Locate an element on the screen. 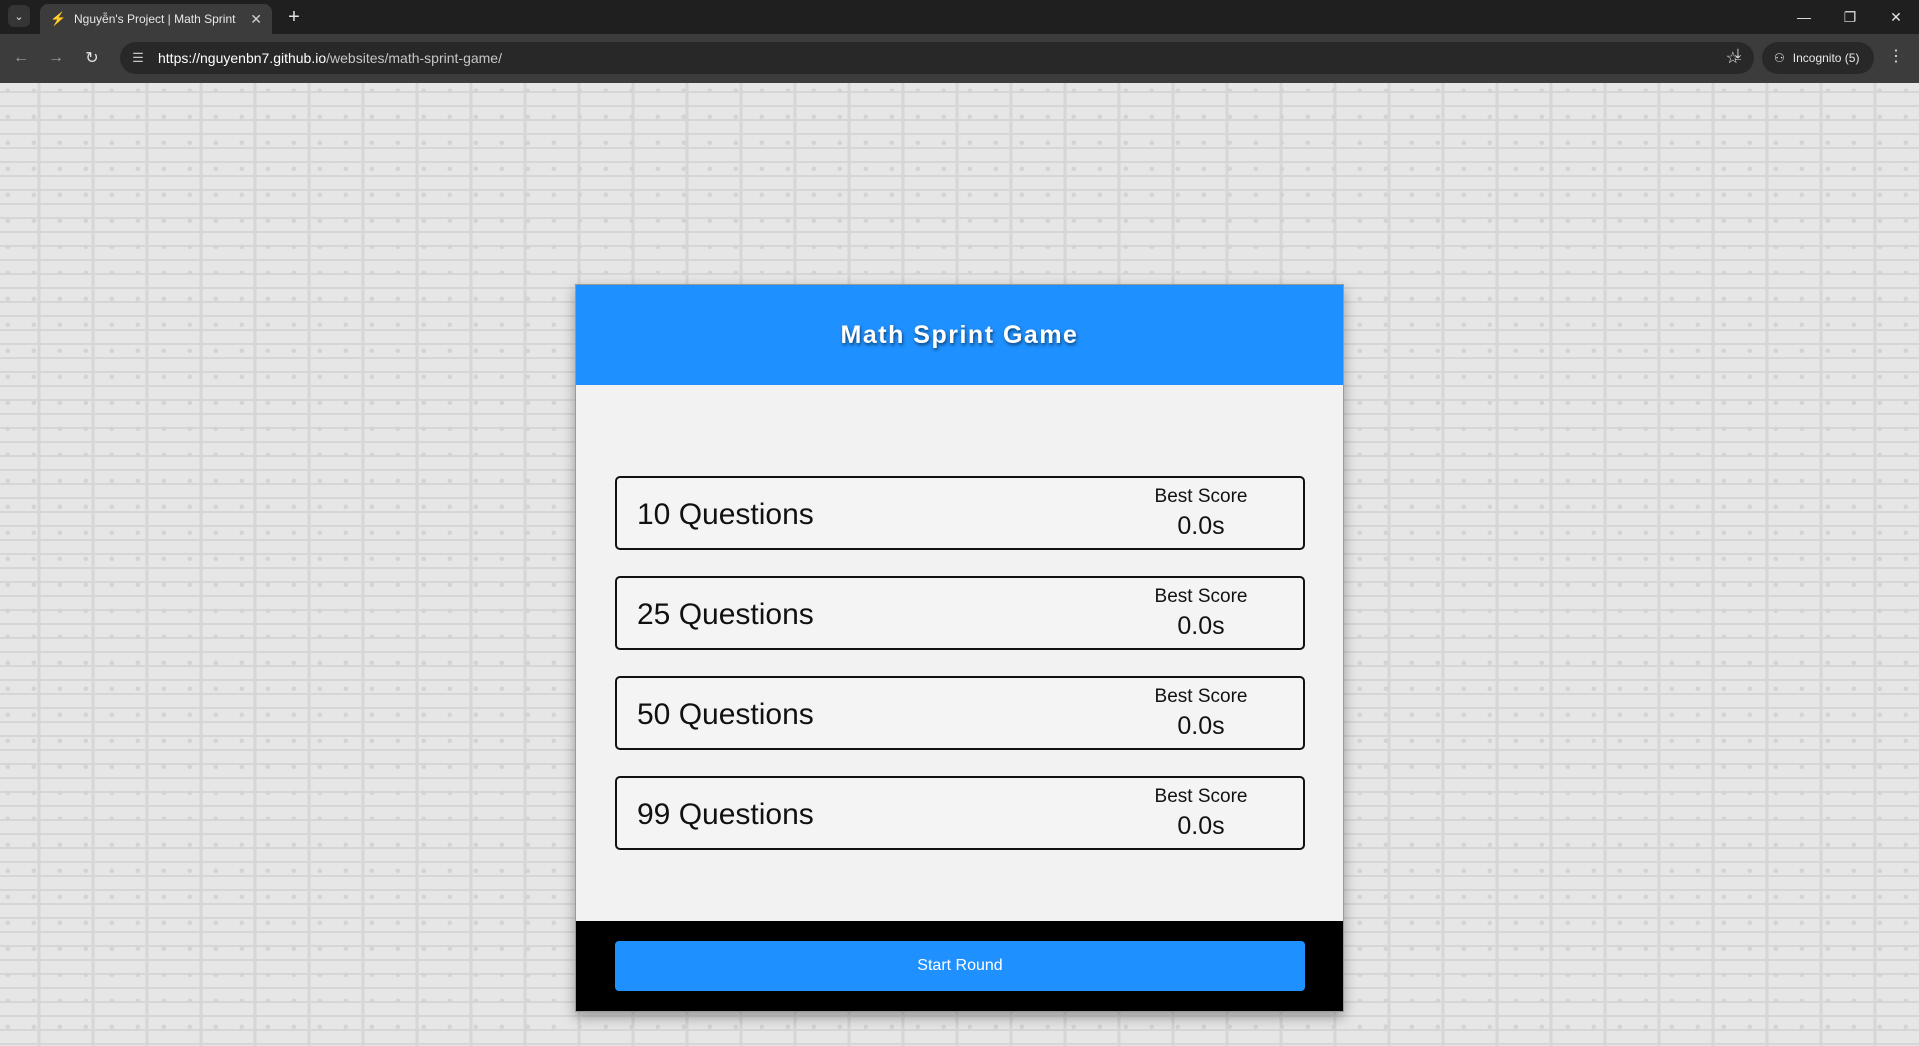 This screenshot has width=1919, height=1046. choice-label: 10 Questions is located at coordinates (725, 514).